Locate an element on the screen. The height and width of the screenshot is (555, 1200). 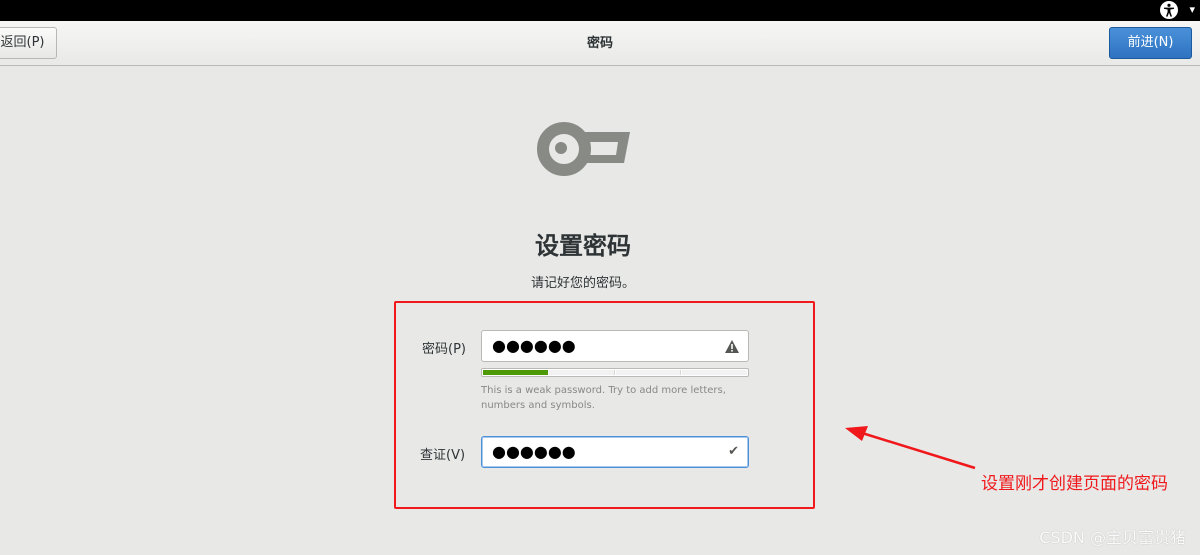
password-input: ●●●●●● is located at coordinates (615, 346).